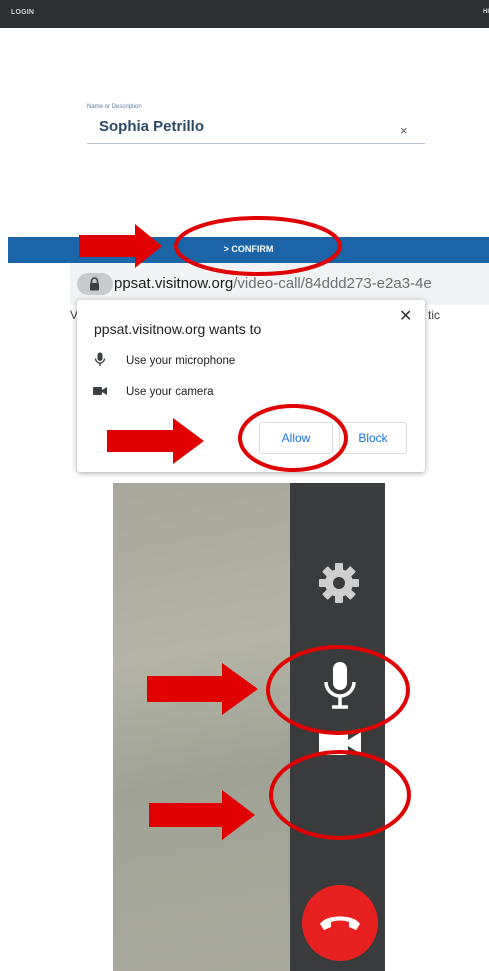  Describe the element at coordinates (486, 12) in the screenshot. I see `top-bar-edge-text: HI` at that location.